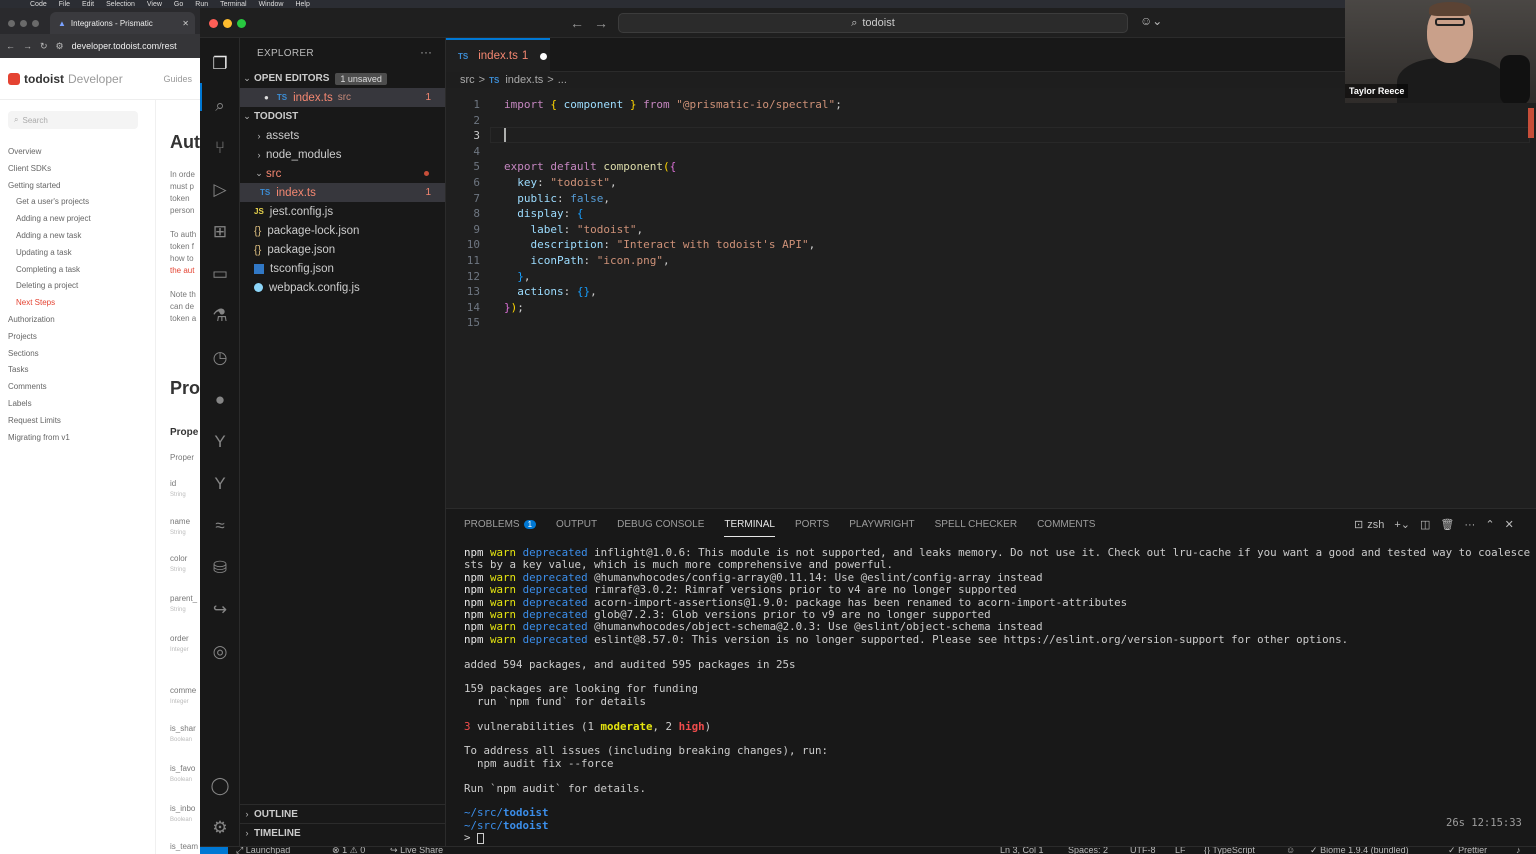 The height and width of the screenshot is (854, 1536). What do you see at coordinates (182, 270) in the screenshot?
I see `docs-link: the aut` at bounding box center [182, 270].